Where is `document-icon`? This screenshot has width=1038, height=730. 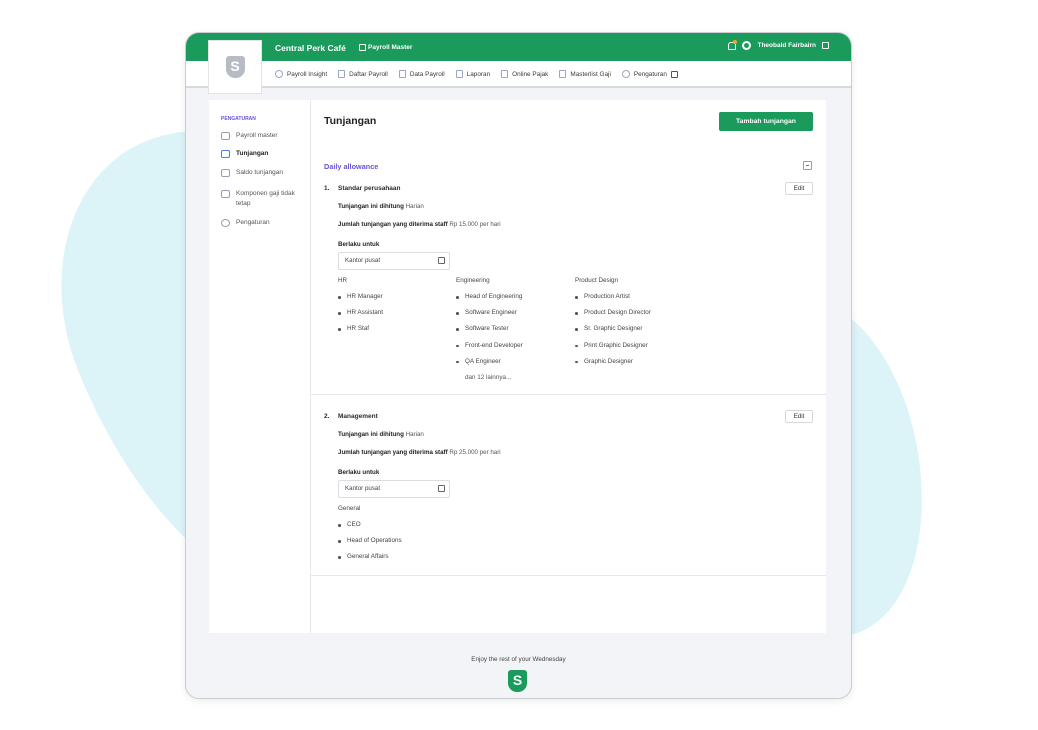 document-icon is located at coordinates (563, 74).